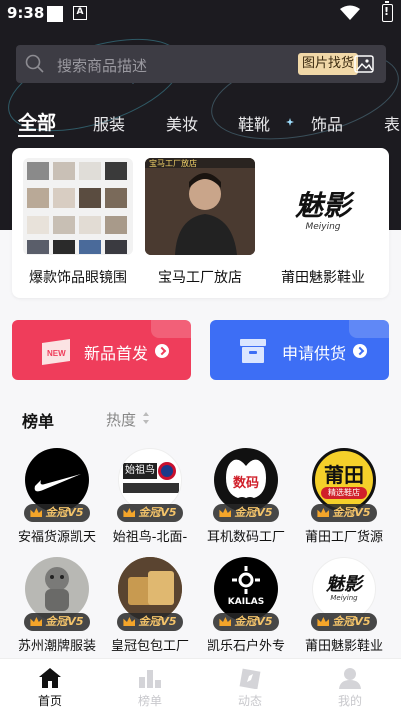 The height and width of the screenshot is (714, 401). What do you see at coordinates (245, 483) in the screenshot?
I see `shop-logo-text: 数码` at bounding box center [245, 483].